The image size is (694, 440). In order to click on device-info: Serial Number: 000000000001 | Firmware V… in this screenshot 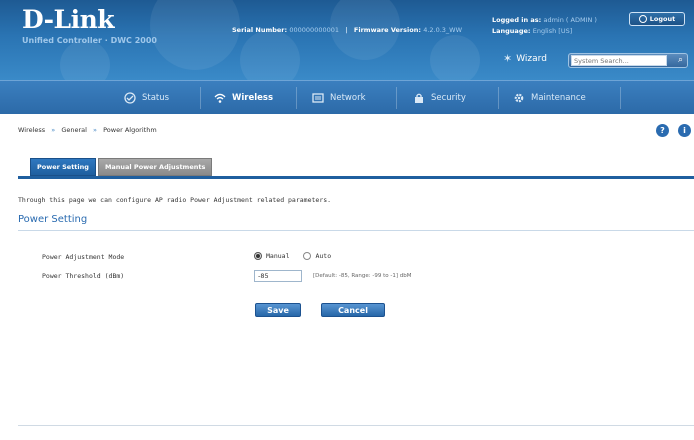, I will do `click(347, 30)`.